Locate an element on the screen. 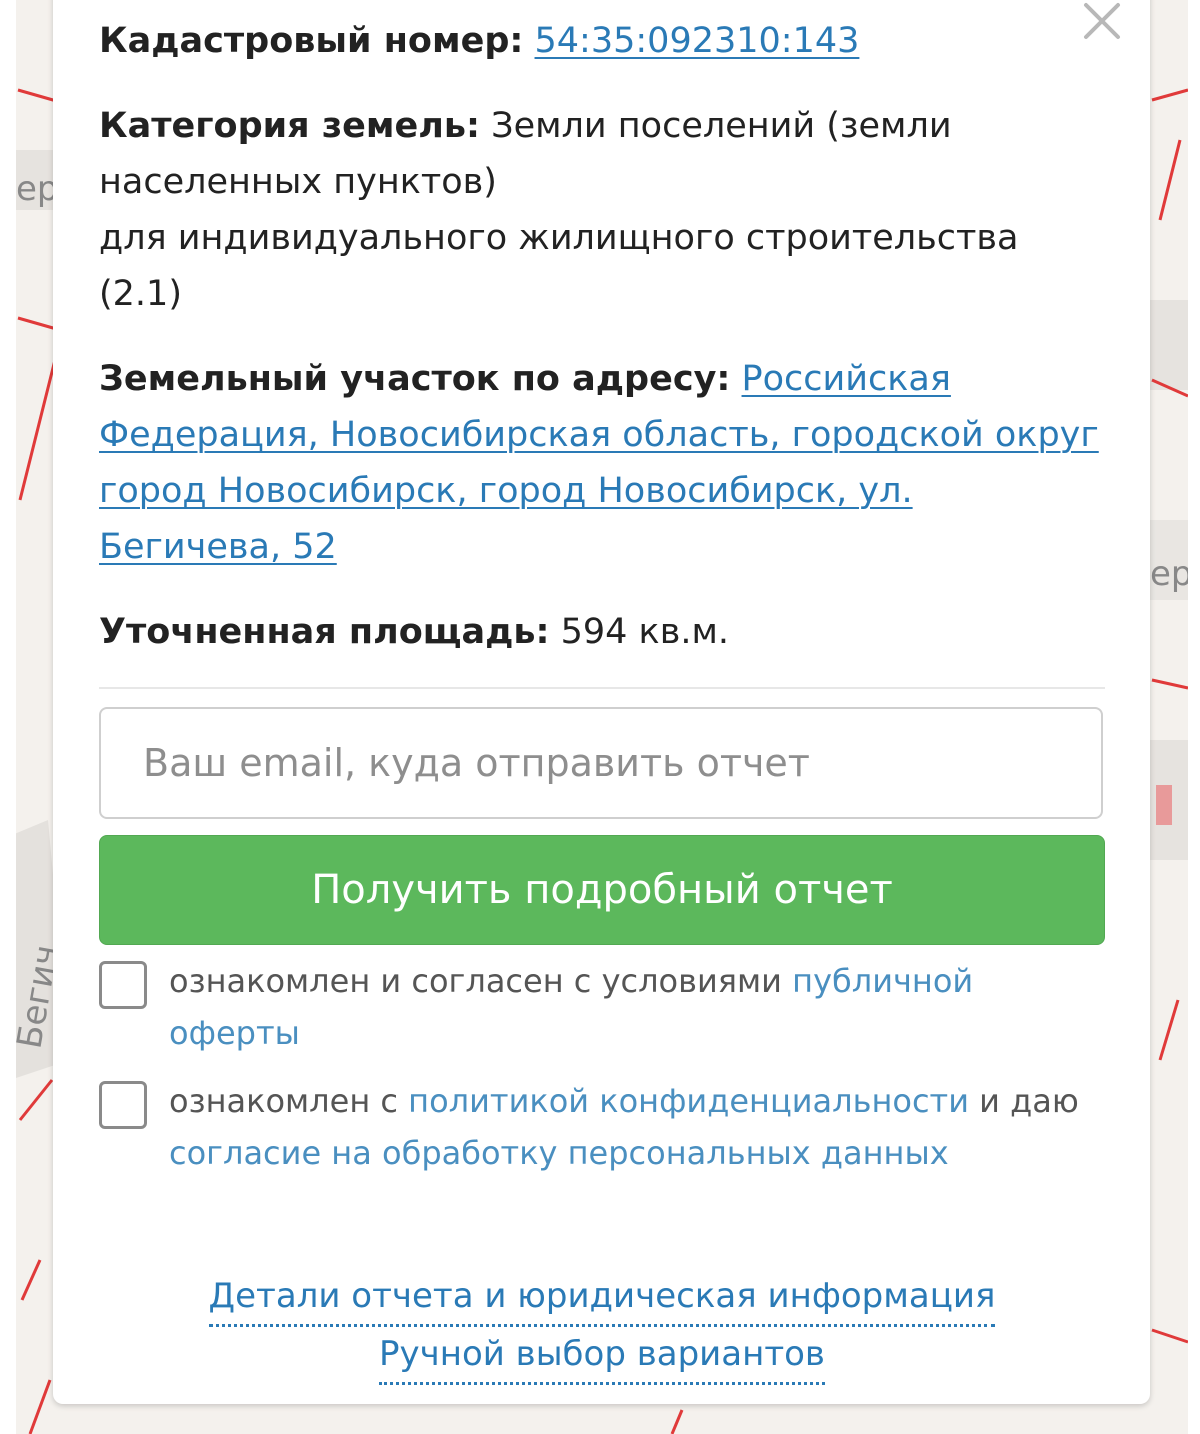 The height and width of the screenshot is (1434, 1200). privacy-text-middle: и даю is located at coordinates (1029, 1101).